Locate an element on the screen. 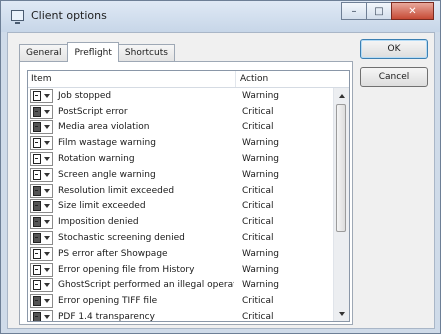  item-label: PostScript error is located at coordinates (93, 111).